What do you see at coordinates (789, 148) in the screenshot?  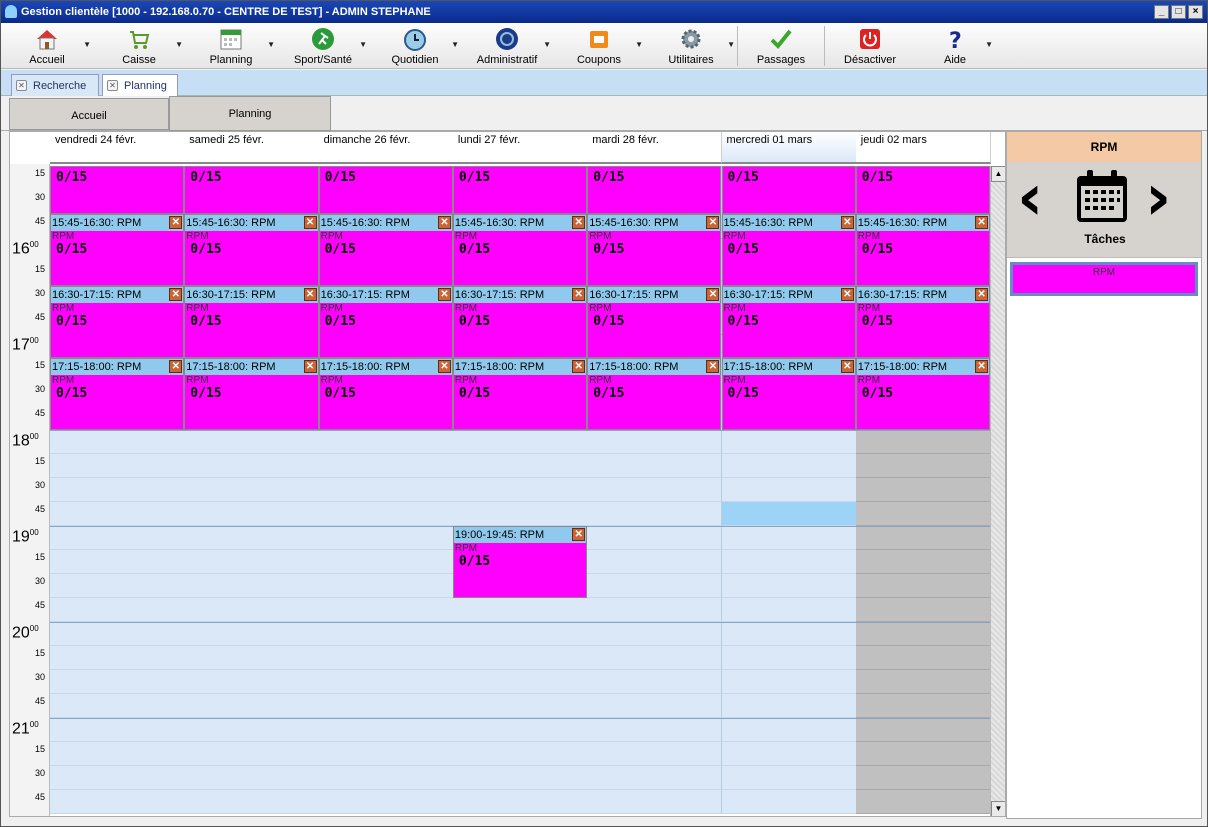 I see `day-header: mercredi 01 mars` at bounding box center [789, 148].